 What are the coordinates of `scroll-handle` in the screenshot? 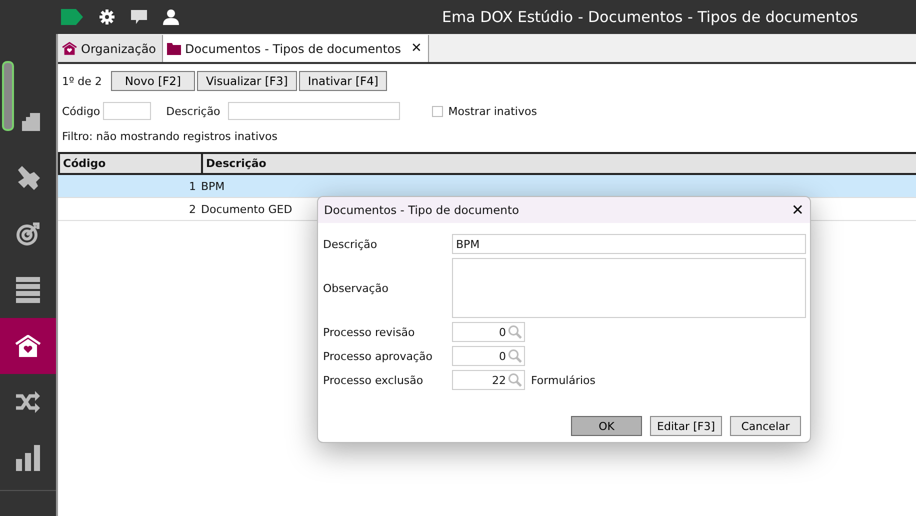 It's located at (8, 96).